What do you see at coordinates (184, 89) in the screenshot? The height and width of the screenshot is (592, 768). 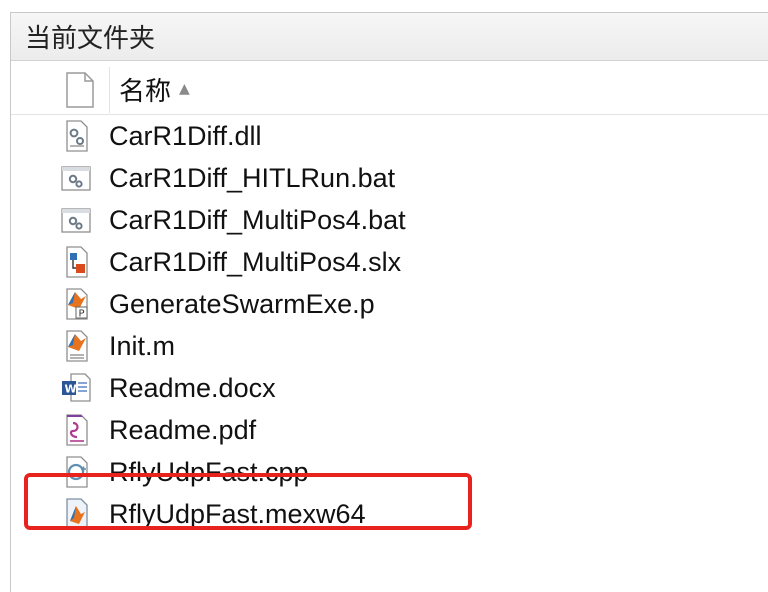 I see `sort-ascending-icon: ▲` at bounding box center [184, 89].